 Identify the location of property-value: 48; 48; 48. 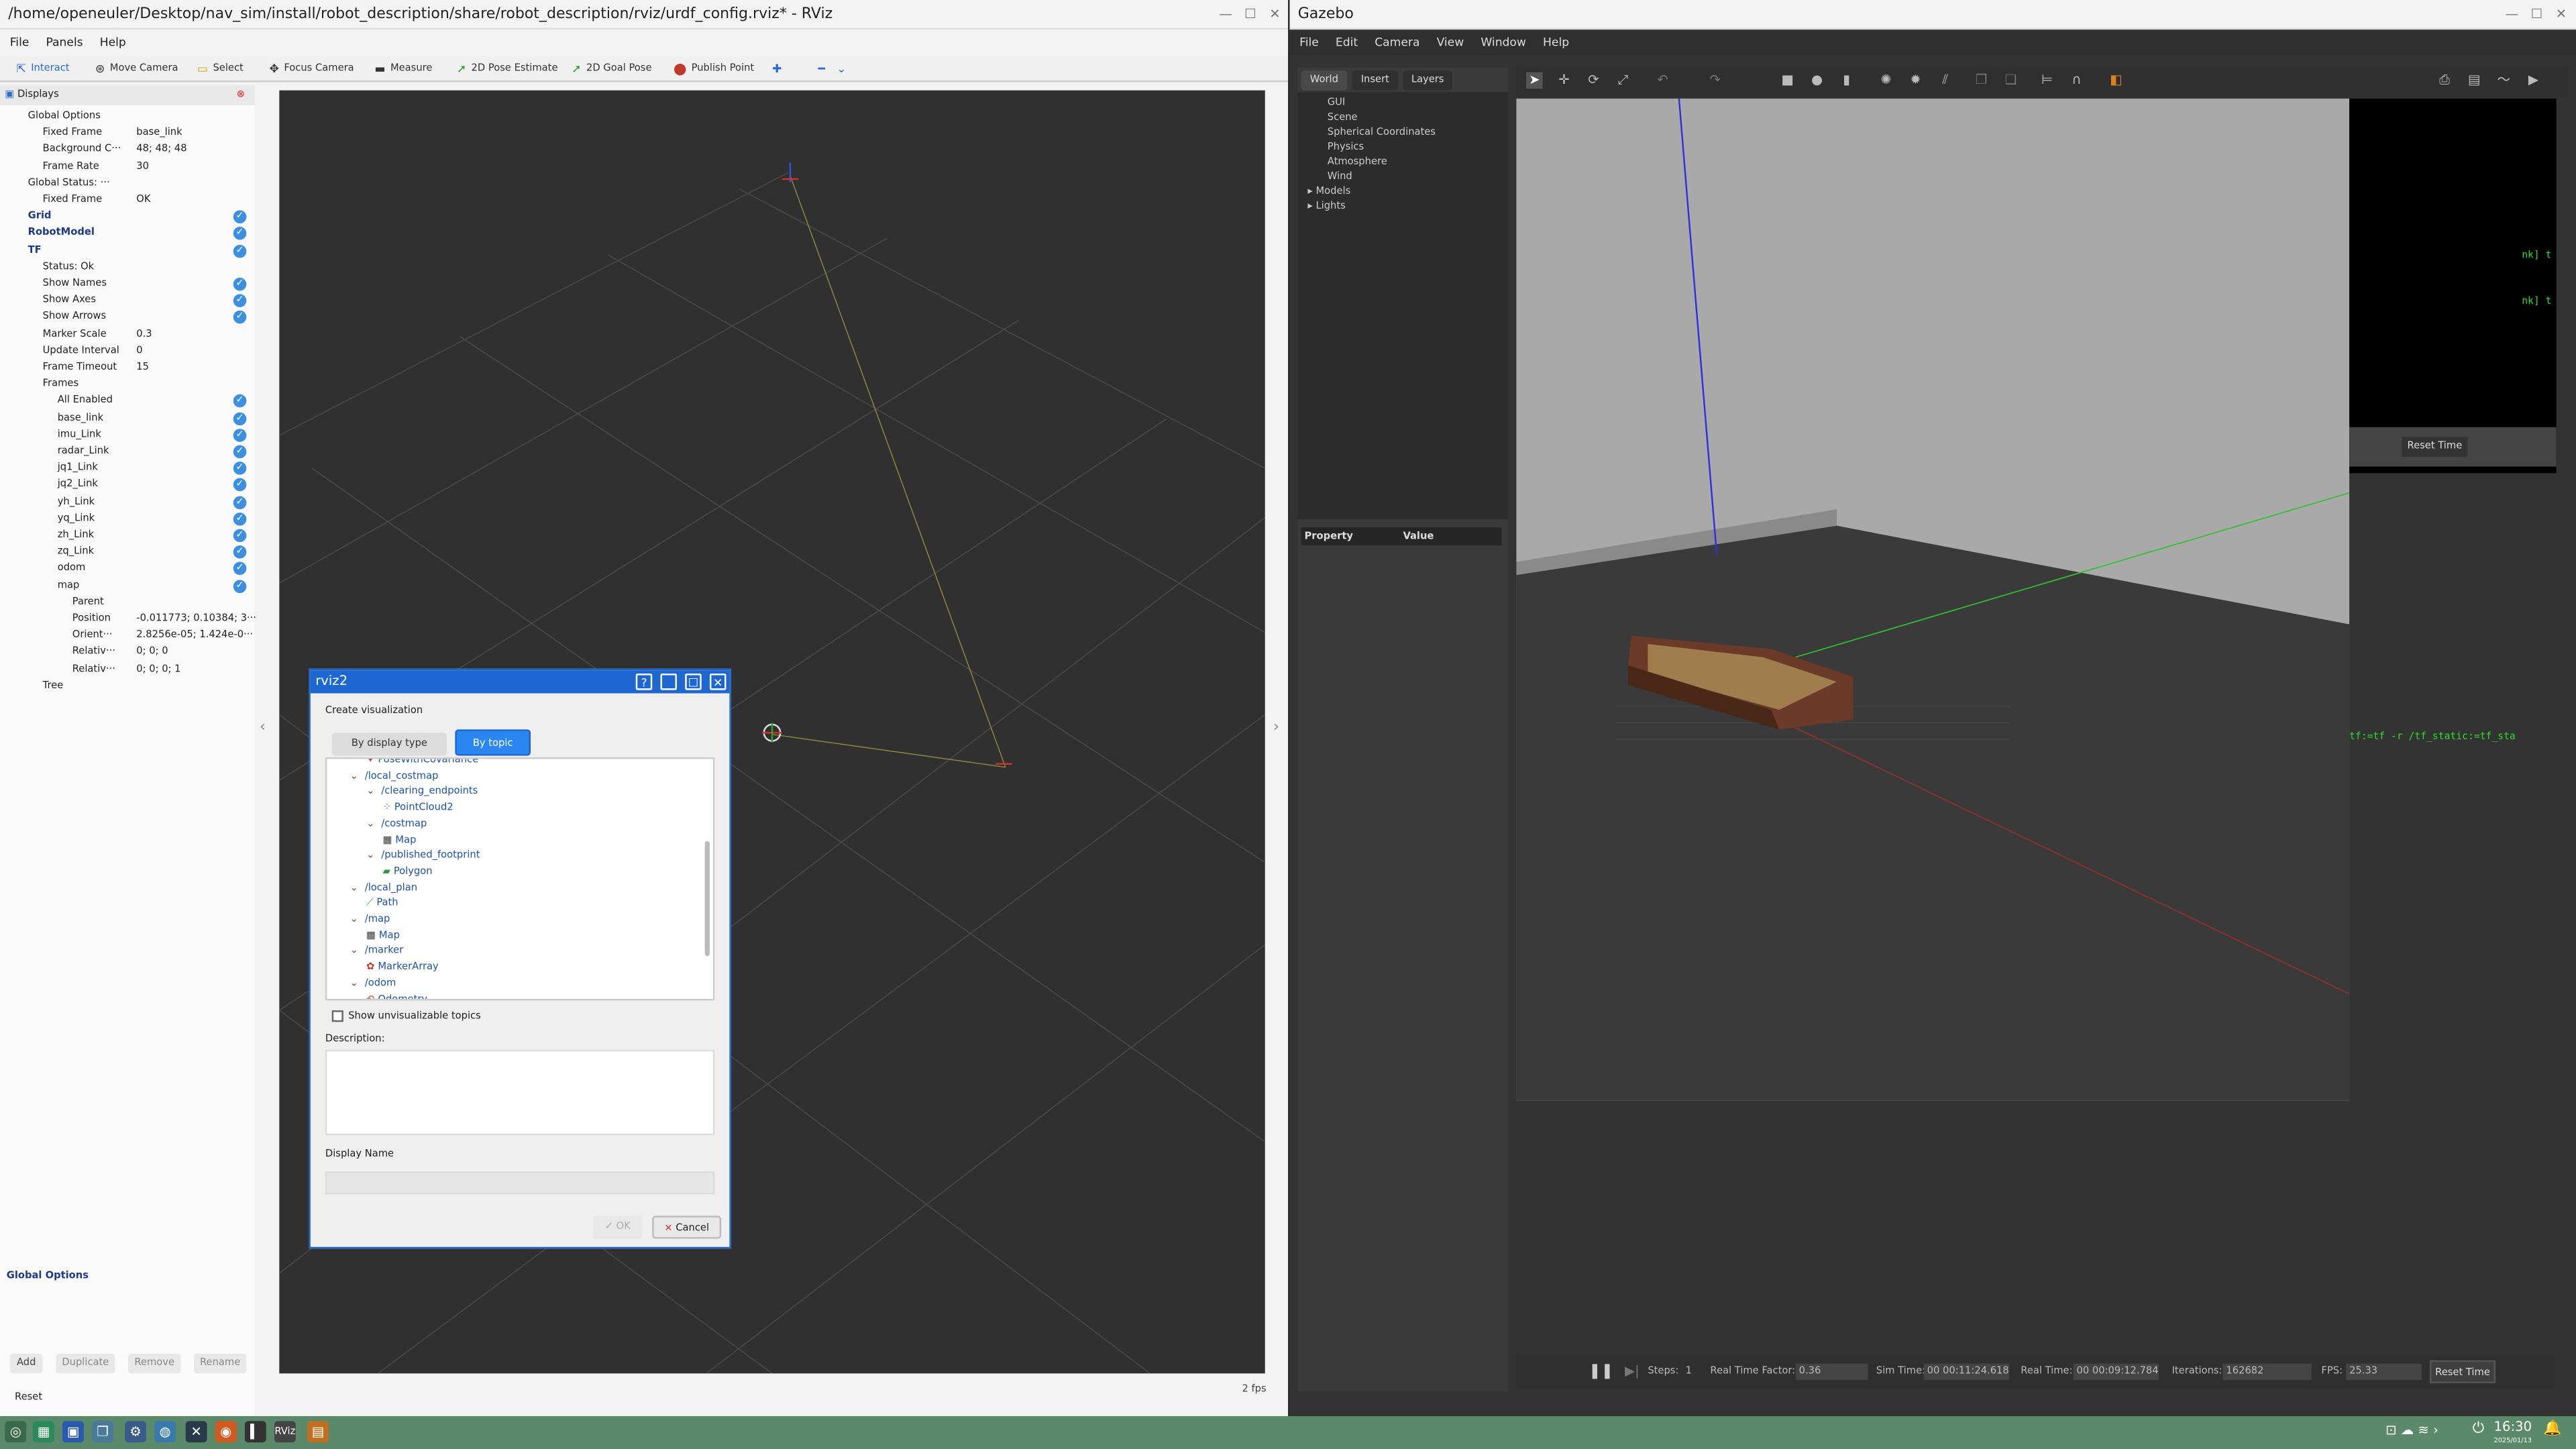
(161, 150).